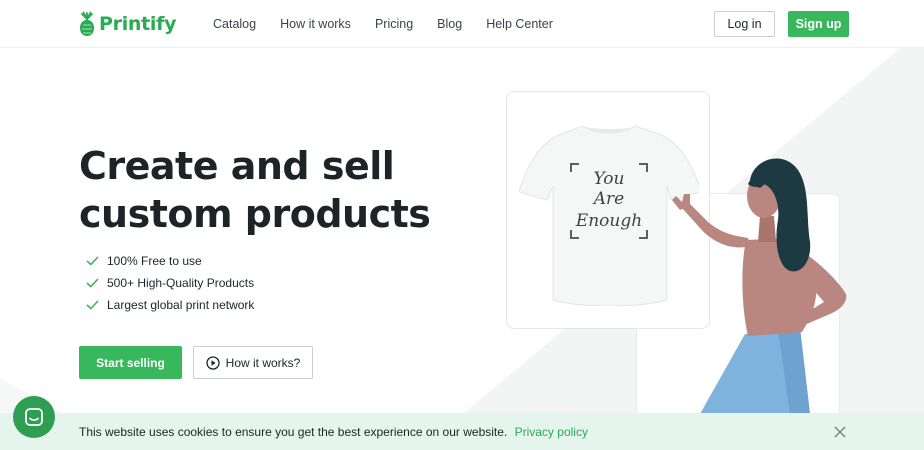 This screenshot has height=450, width=924. What do you see at coordinates (269, 190) in the screenshot?
I see `hero-title: Create and sell custom products` at bounding box center [269, 190].